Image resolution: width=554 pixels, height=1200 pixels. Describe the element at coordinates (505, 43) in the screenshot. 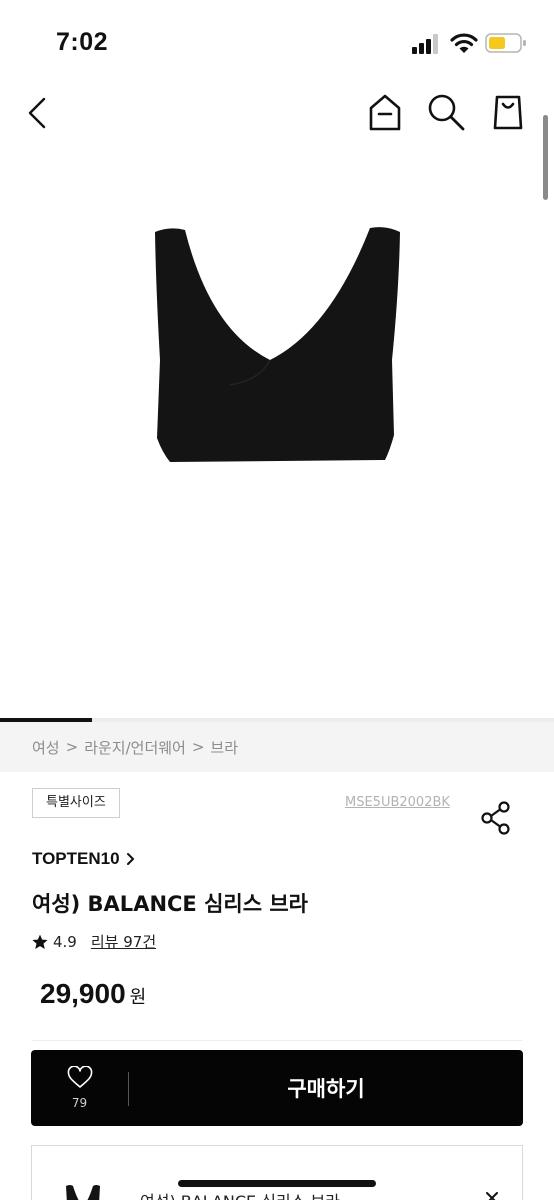

I see `battery-icon` at that location.